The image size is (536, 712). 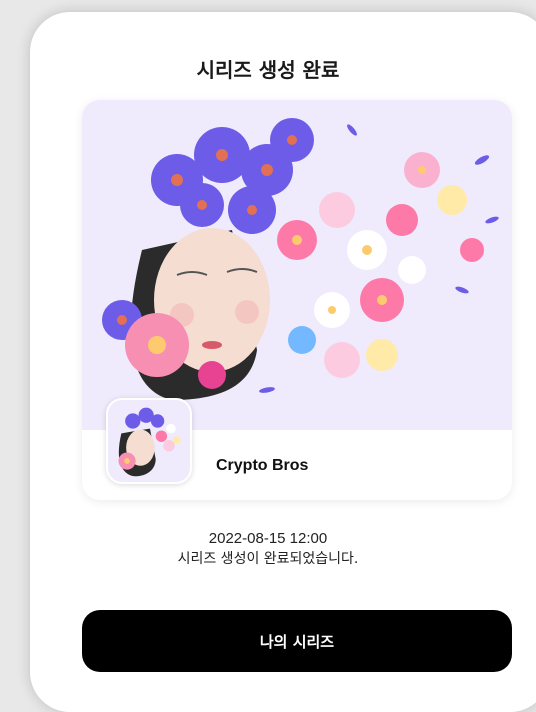 What do you see at coordinates (268, 559) in the screenshot?
I see `completion-message: 시리즈 생성이 완료되었습니다.` at bounding box center [268, 559].